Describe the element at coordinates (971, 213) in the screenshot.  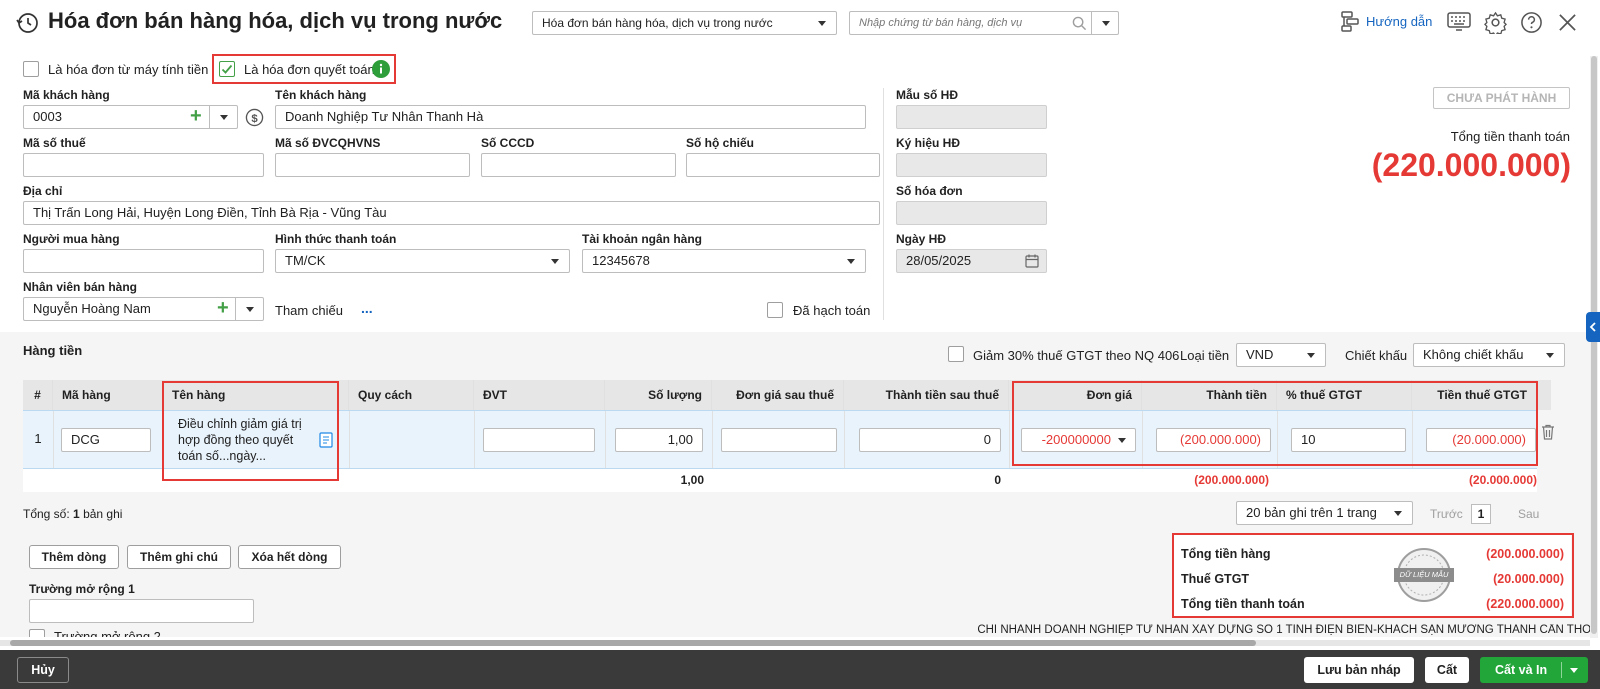
I see `invoice-number-field` at that location.